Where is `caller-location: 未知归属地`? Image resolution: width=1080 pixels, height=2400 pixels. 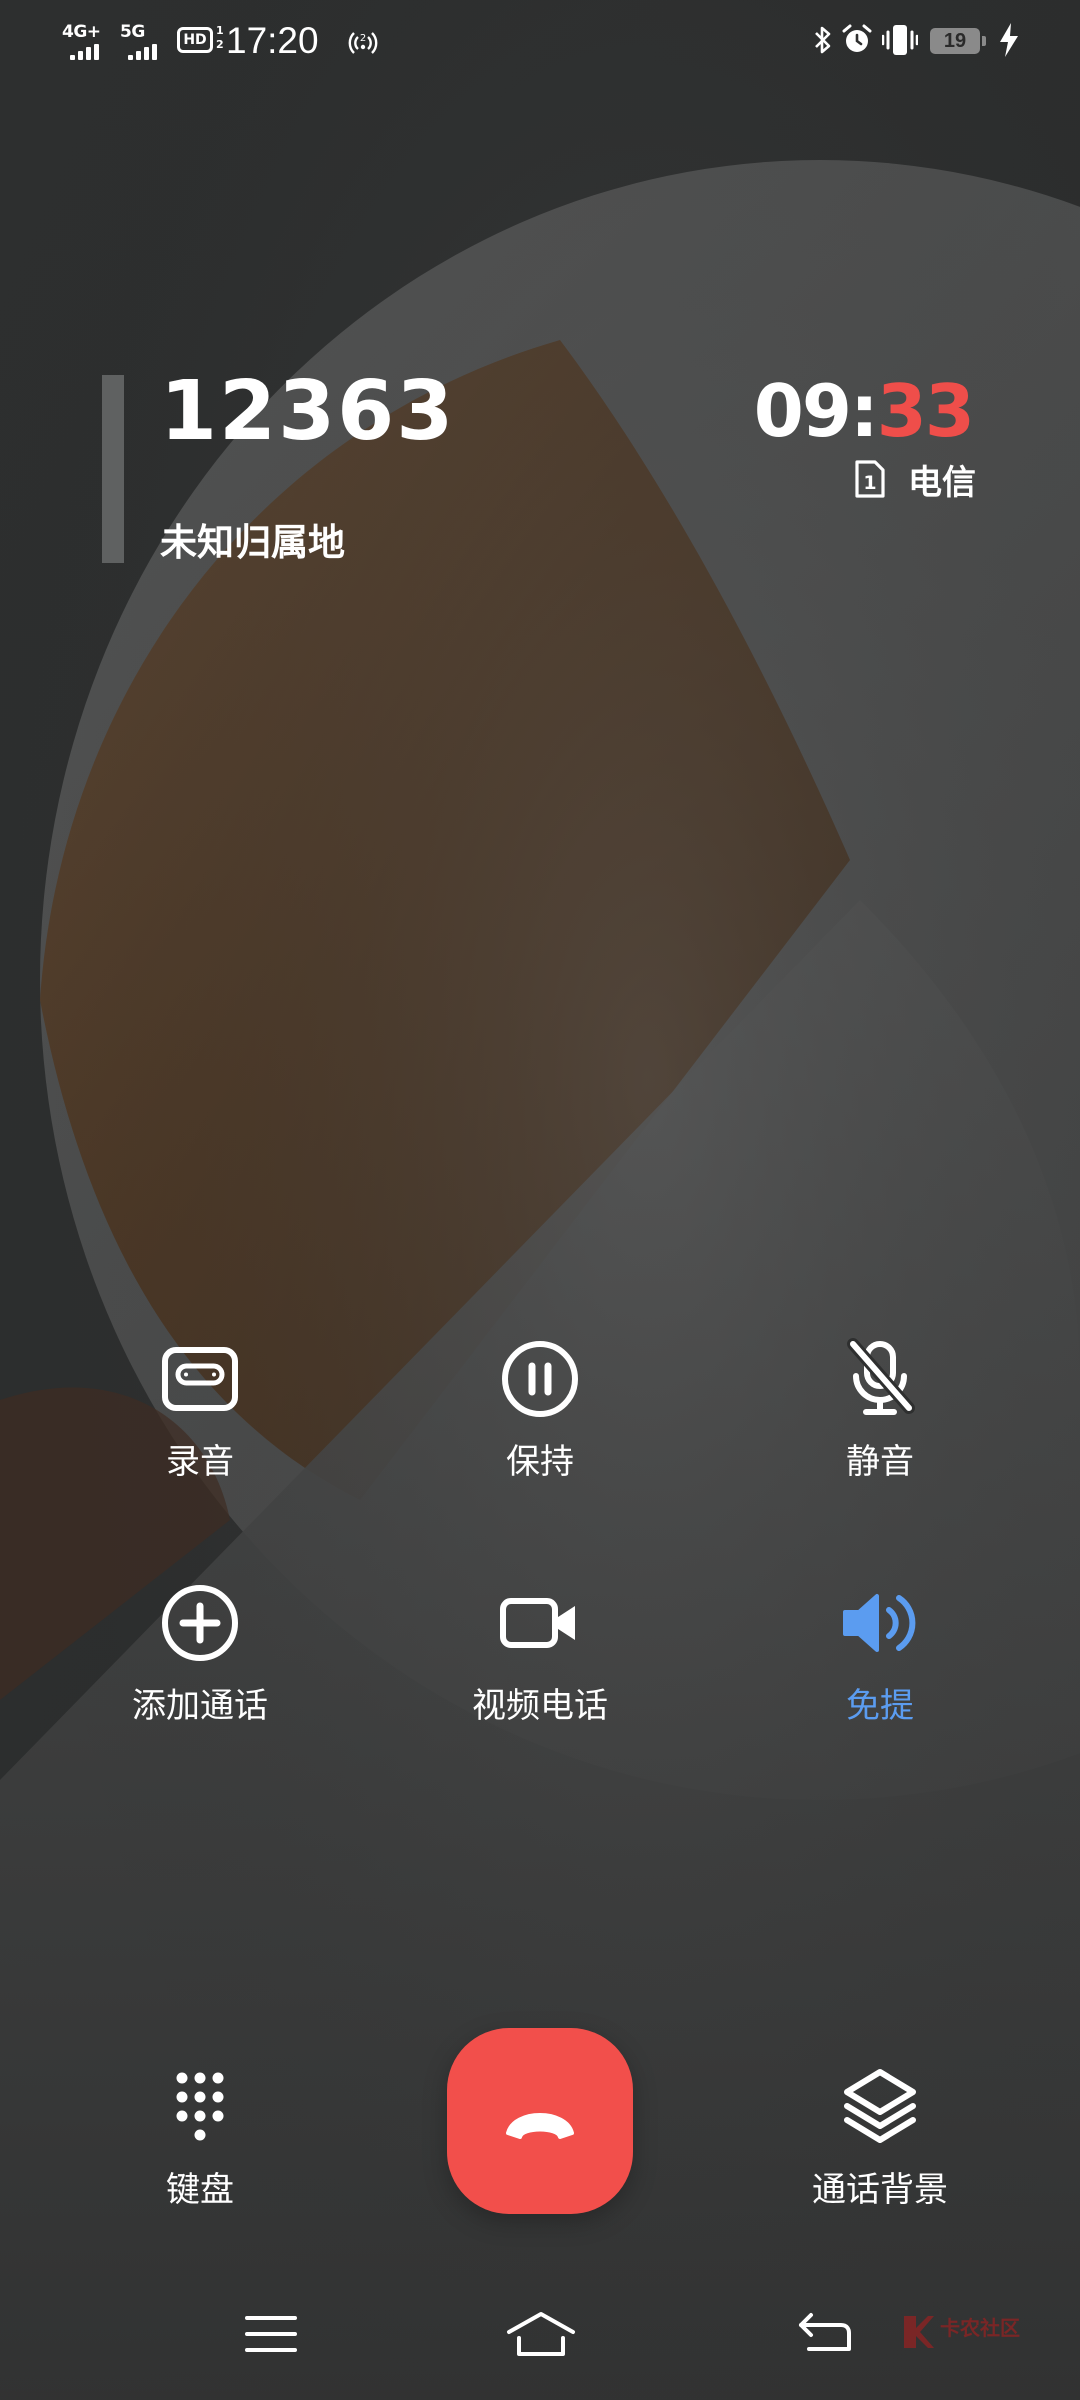
caller-location: 未知归属地 is located at coordinates (252, 542).